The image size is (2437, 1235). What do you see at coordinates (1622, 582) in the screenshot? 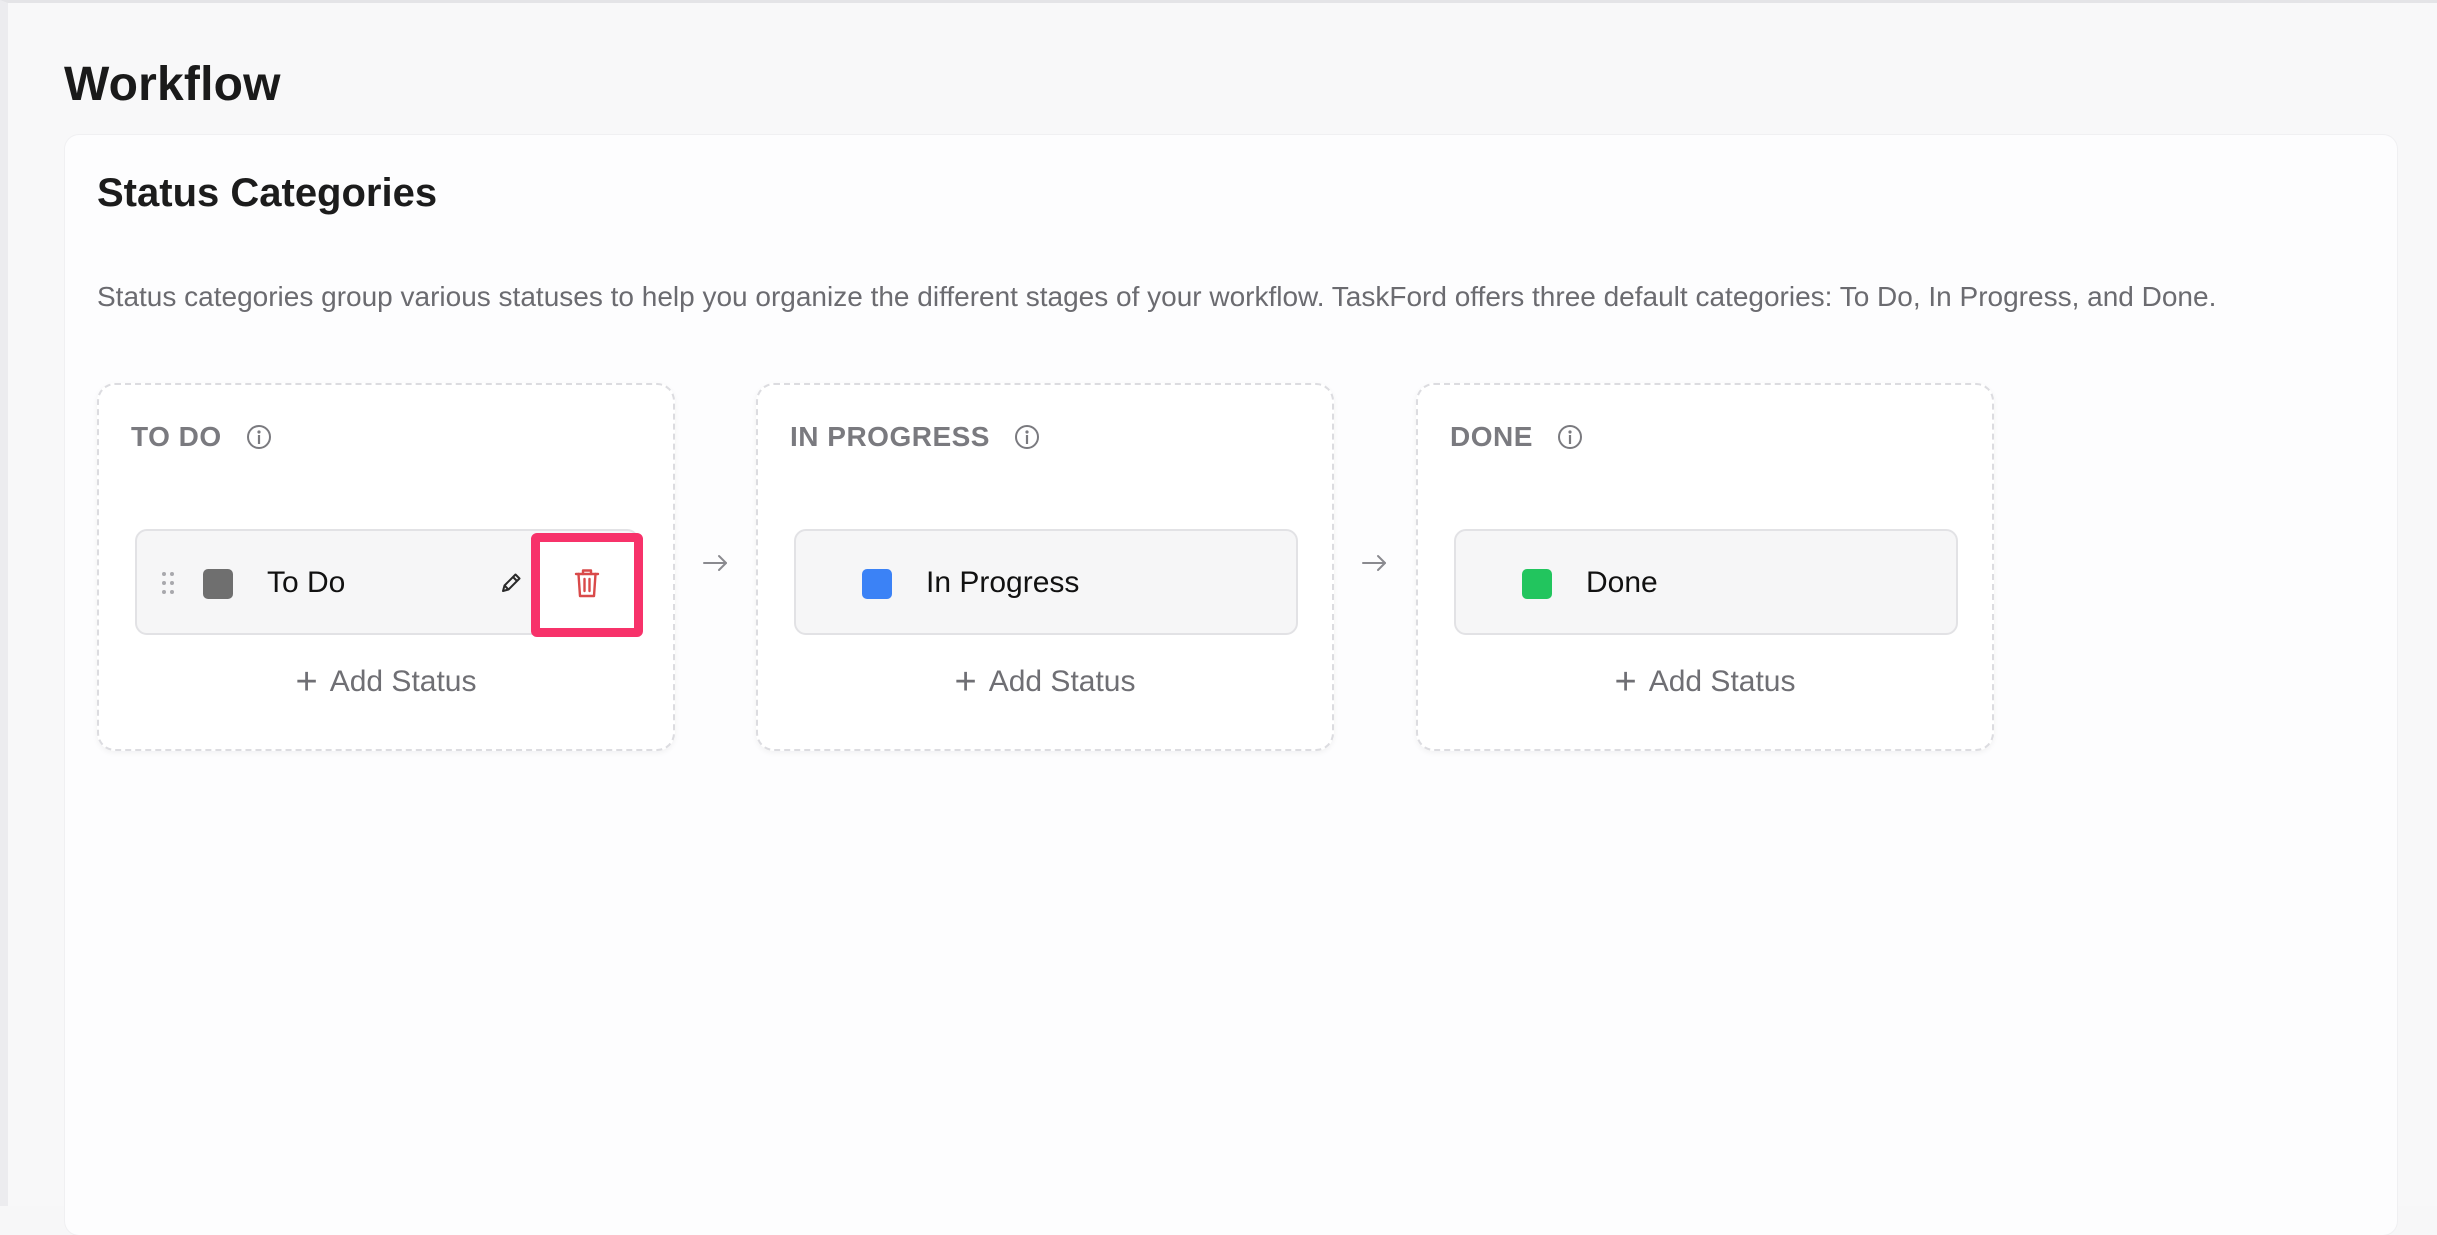
I see `status-label: Done` at bounding box center [1622, 582].